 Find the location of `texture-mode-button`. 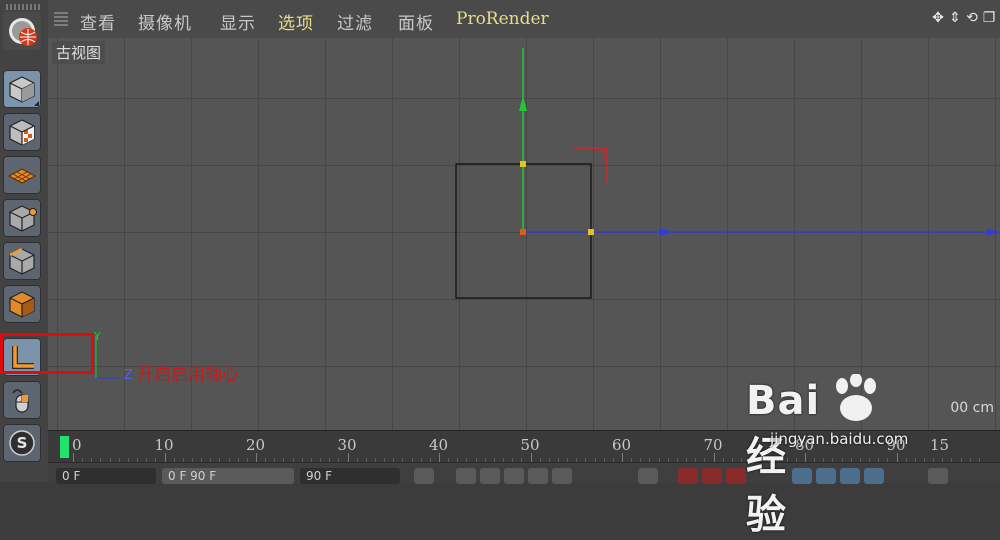

texture-mode-button is located at coordinates (22, 132).